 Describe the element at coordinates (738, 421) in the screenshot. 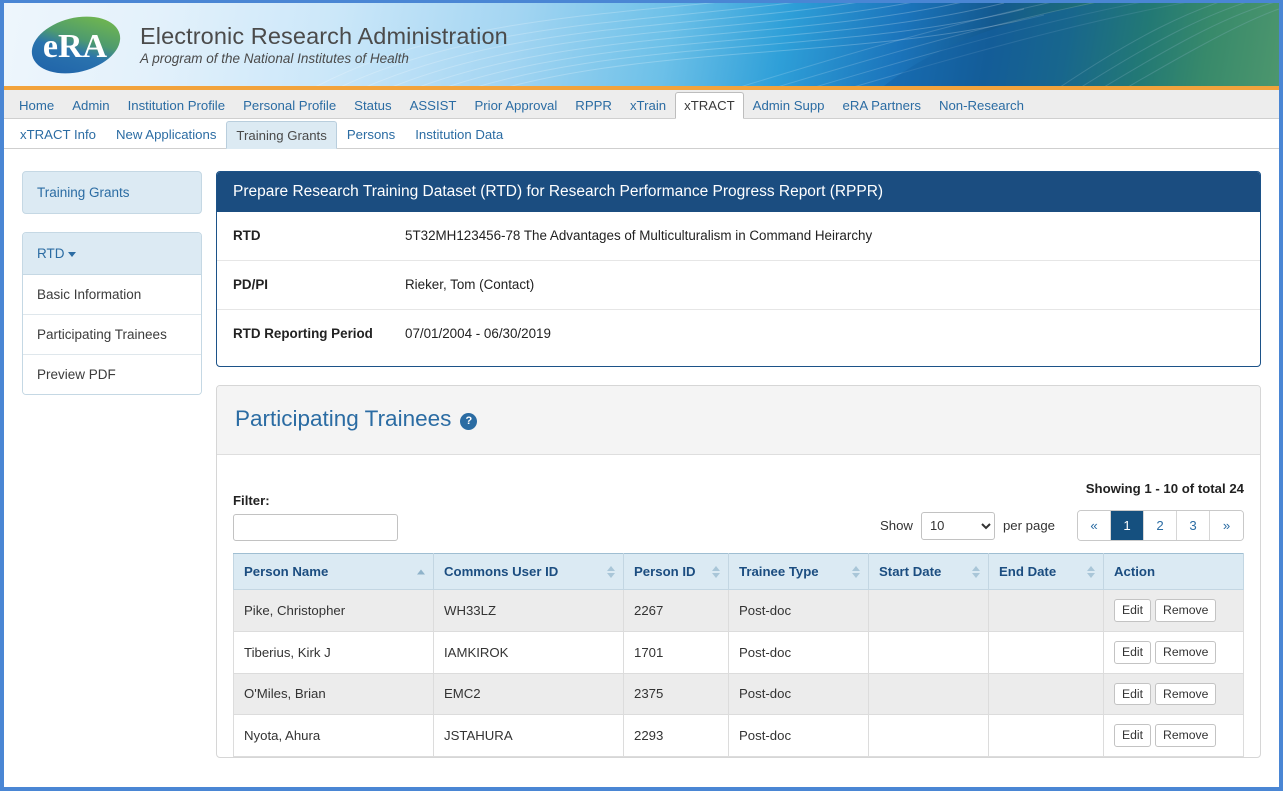

I see `trainees-card-header: Participating Trainees ?` at that location.